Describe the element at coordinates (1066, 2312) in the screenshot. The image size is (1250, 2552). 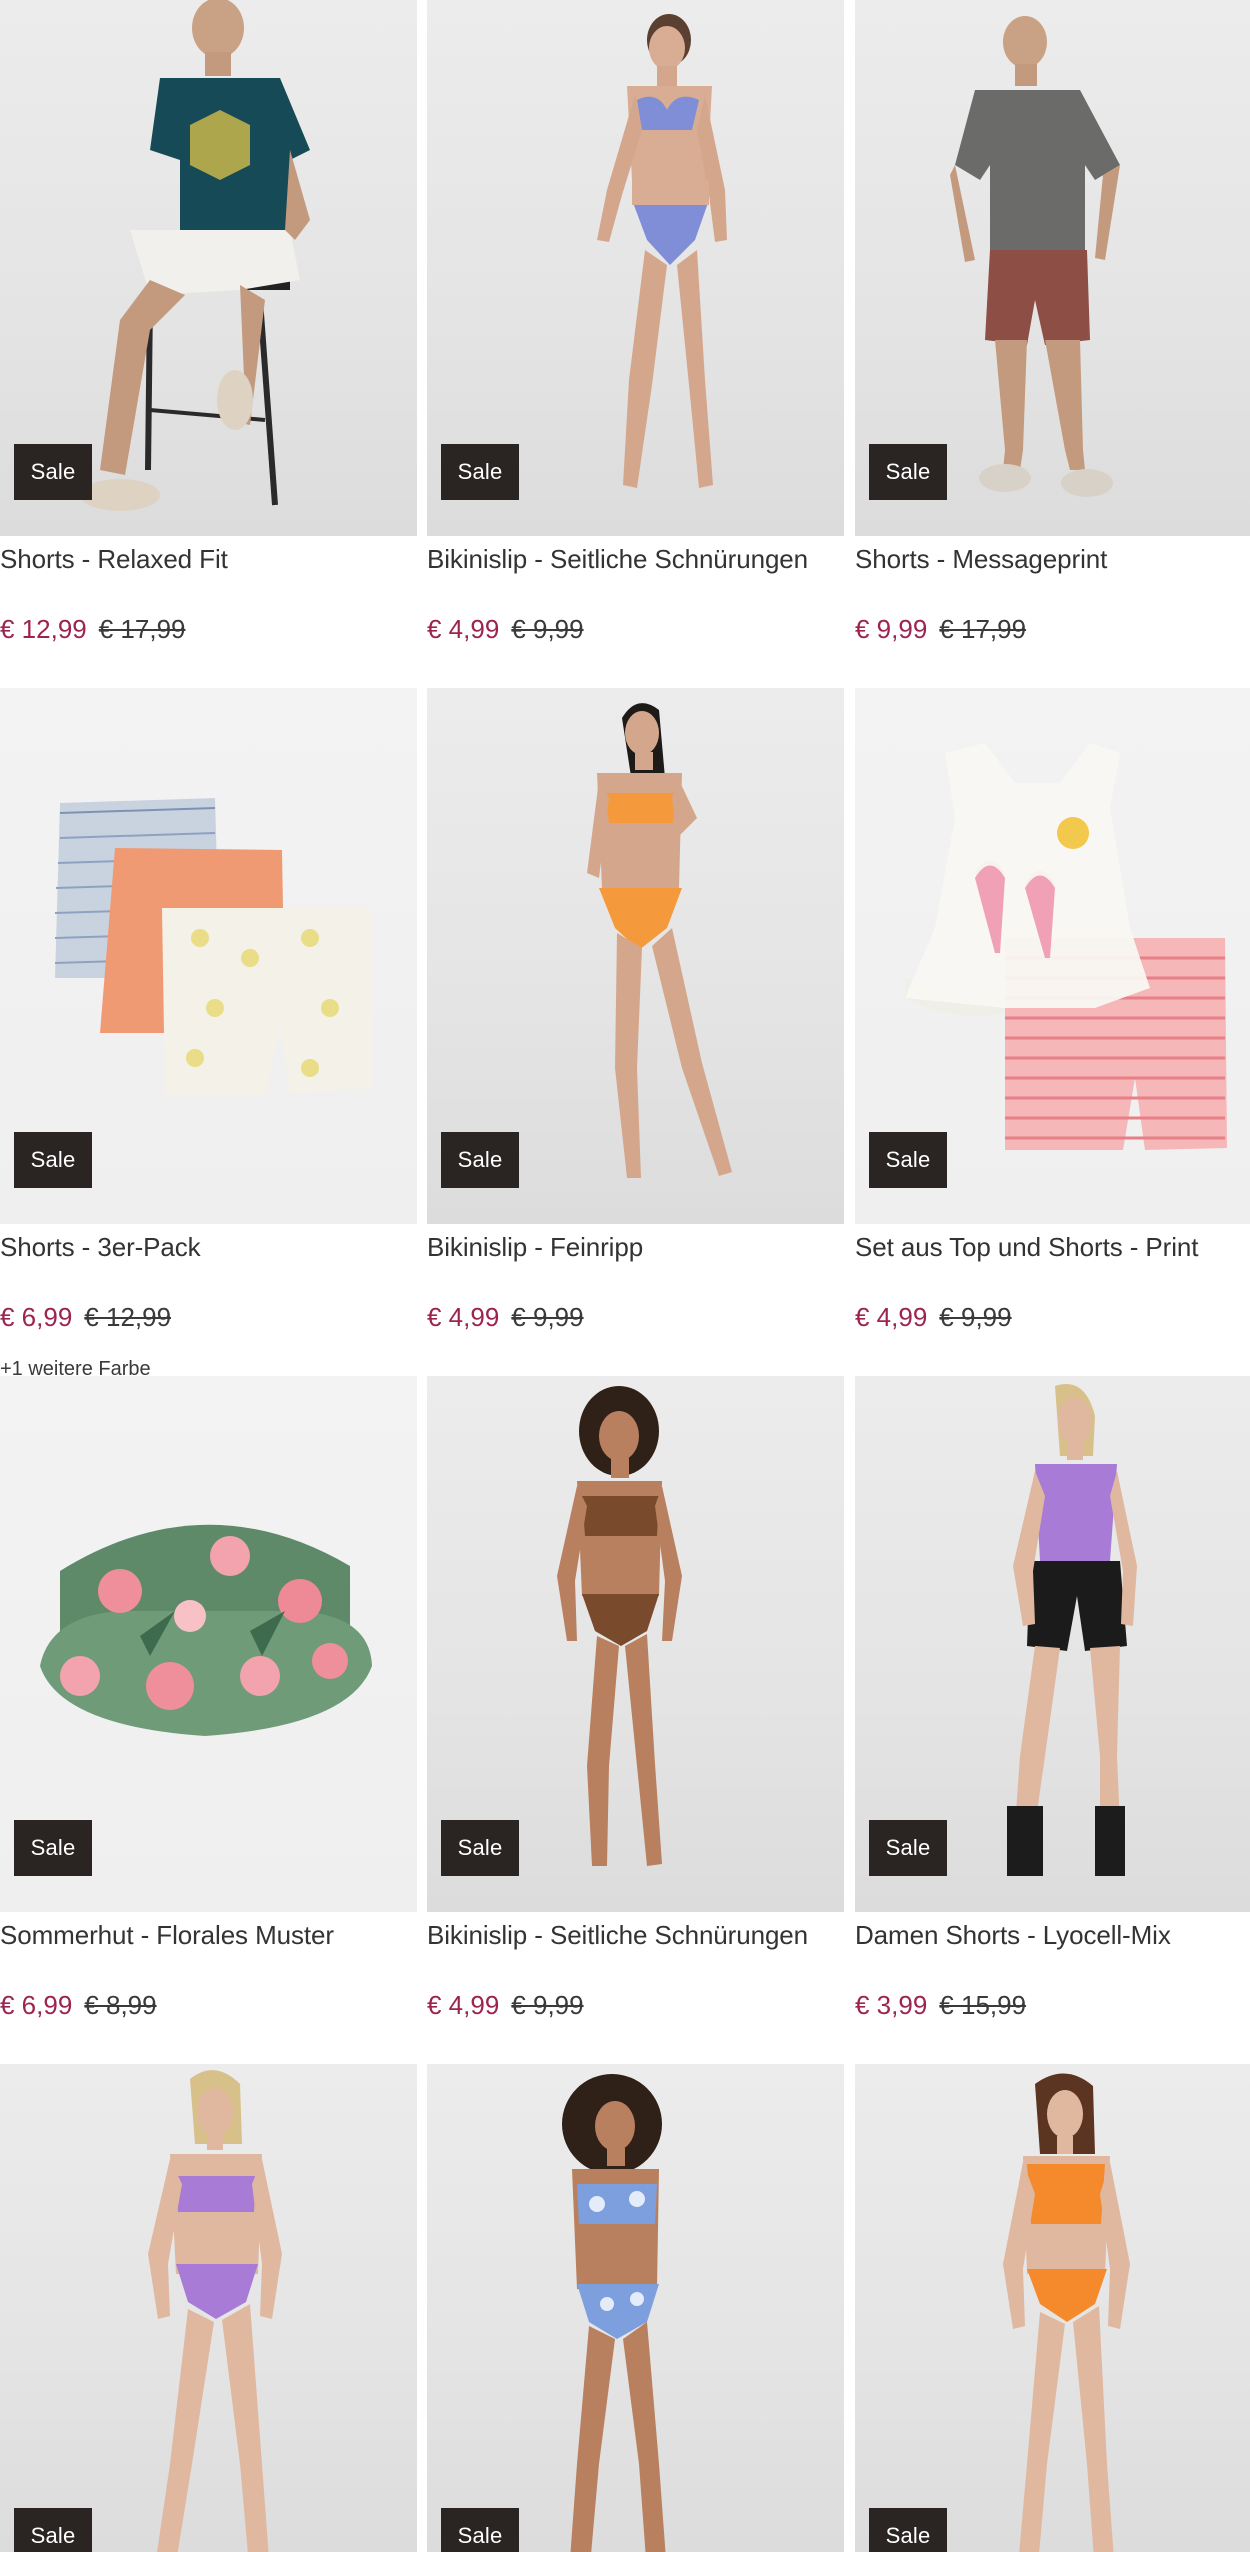
I see `product-photo-bikini-orange-halter` at that location.